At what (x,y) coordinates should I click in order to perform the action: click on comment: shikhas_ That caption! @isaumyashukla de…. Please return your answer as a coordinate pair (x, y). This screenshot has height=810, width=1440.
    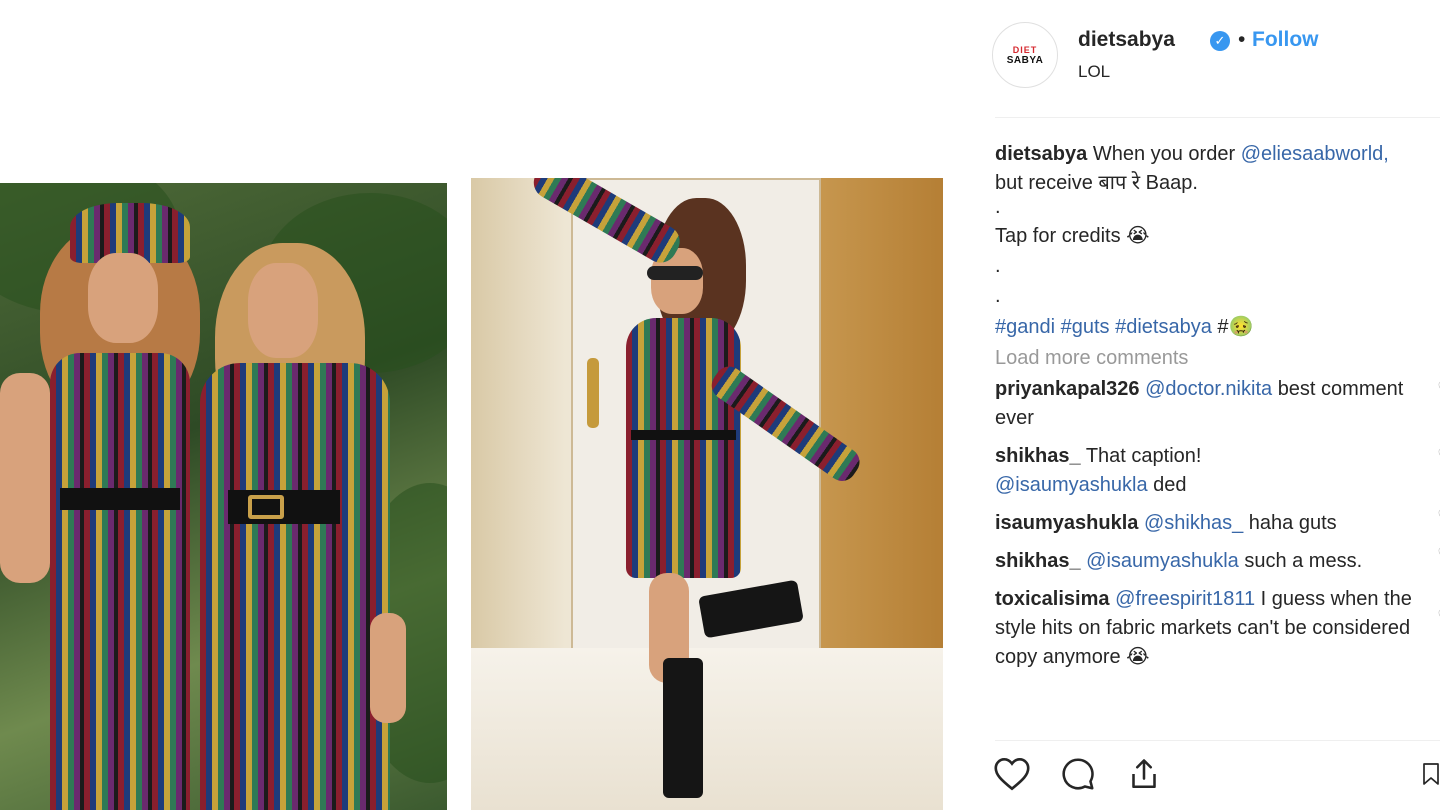
    Looking at the image, I should click on (1217, 471).